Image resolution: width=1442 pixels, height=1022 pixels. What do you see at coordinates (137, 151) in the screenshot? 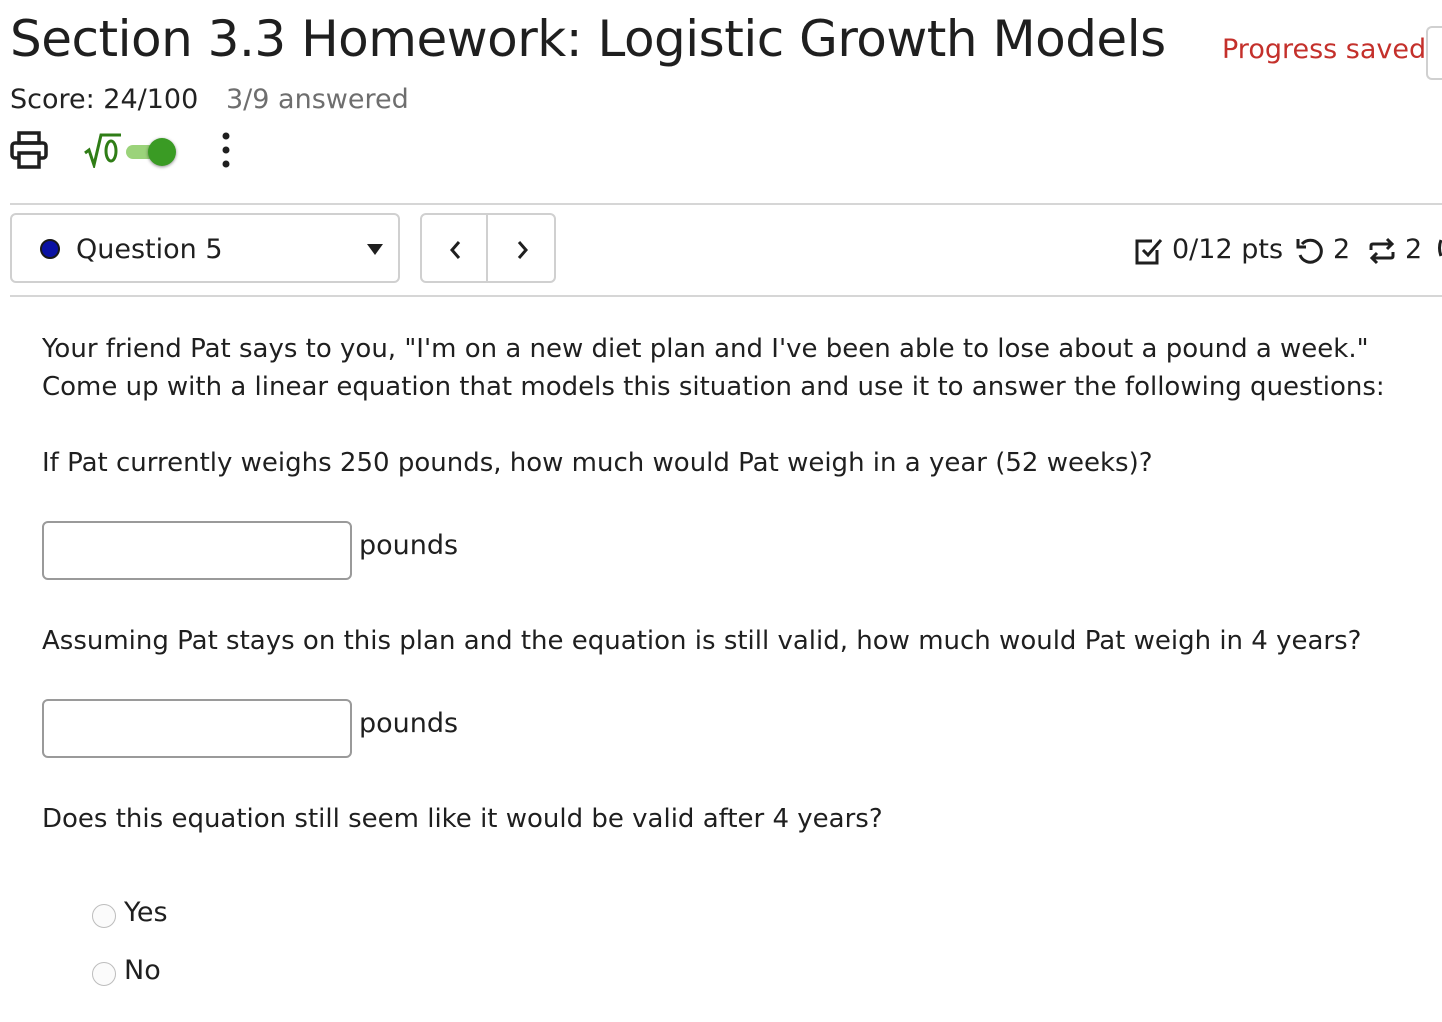
I see `math-entry-toggle` at bounding box center [137, 151].